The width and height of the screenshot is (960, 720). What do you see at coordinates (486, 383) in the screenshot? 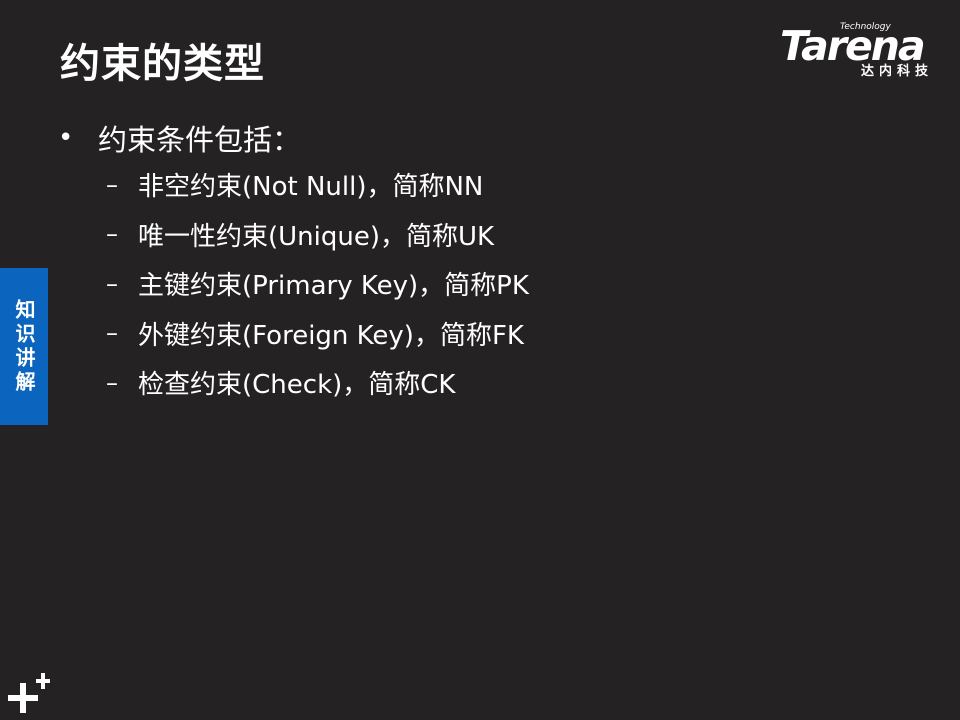
I see `sub-bullet-item: – 检查约束(Check)，简称CK` at bounding box center [486, 383].